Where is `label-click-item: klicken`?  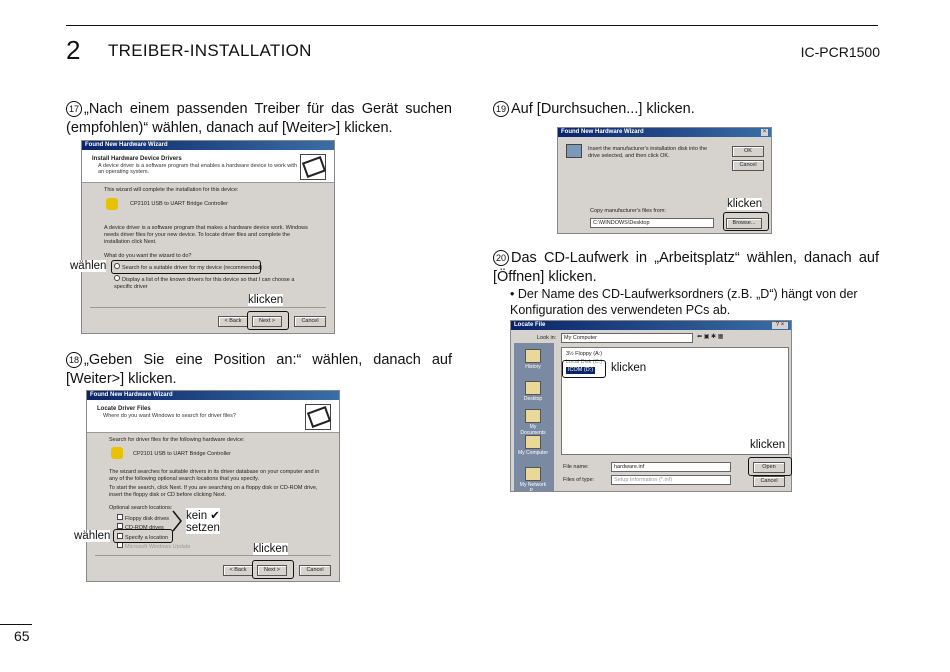 label-click-item: klicken is located at coordinates (629, 368).